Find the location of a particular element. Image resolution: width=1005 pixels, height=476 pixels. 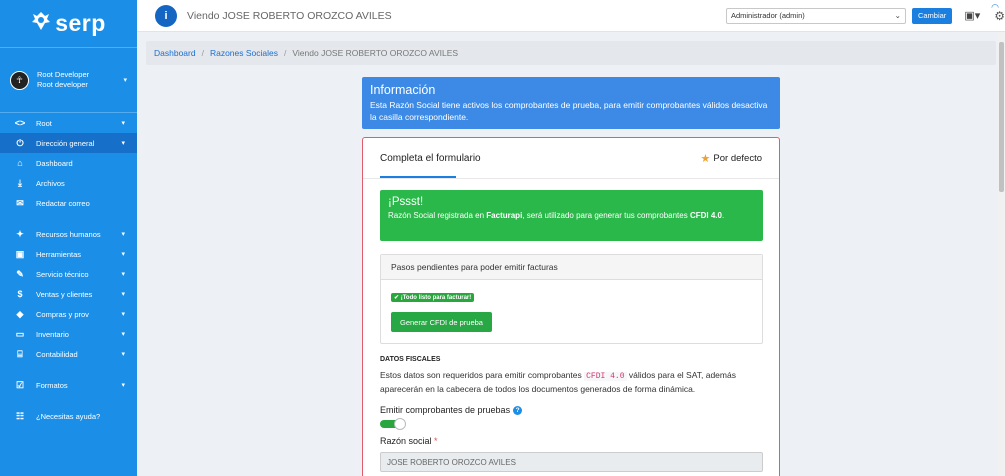

sidebar-item-label: Compras y prov is located at coordinates (62, 314).